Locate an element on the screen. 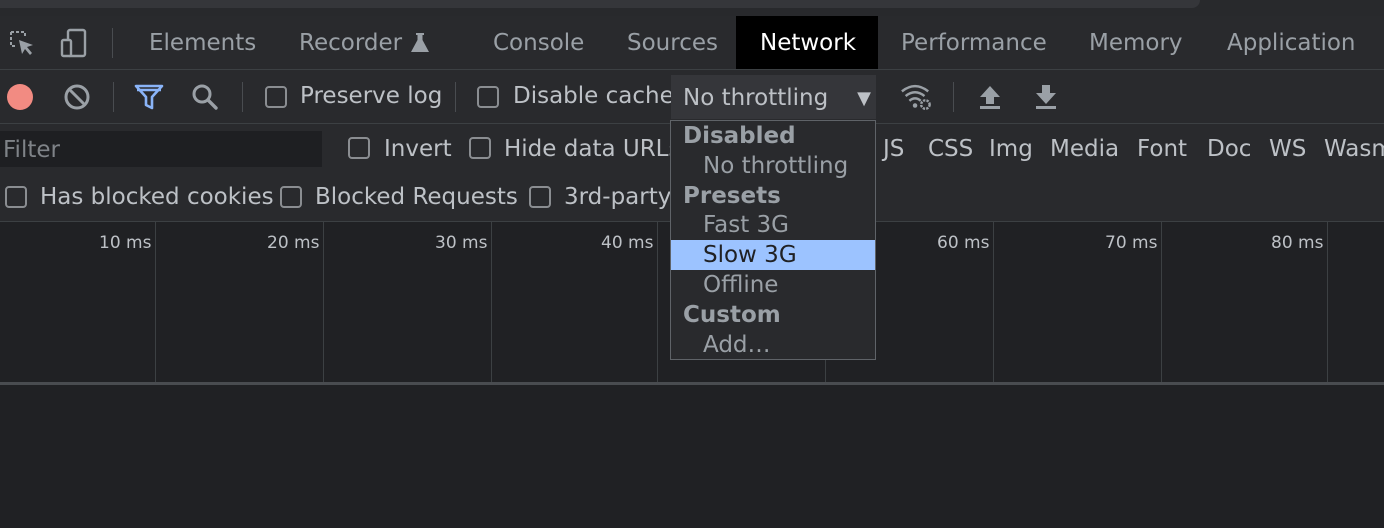 This screenshot has width=1384, height=528. invert-label: Invert is located at coordinates (418, 149).